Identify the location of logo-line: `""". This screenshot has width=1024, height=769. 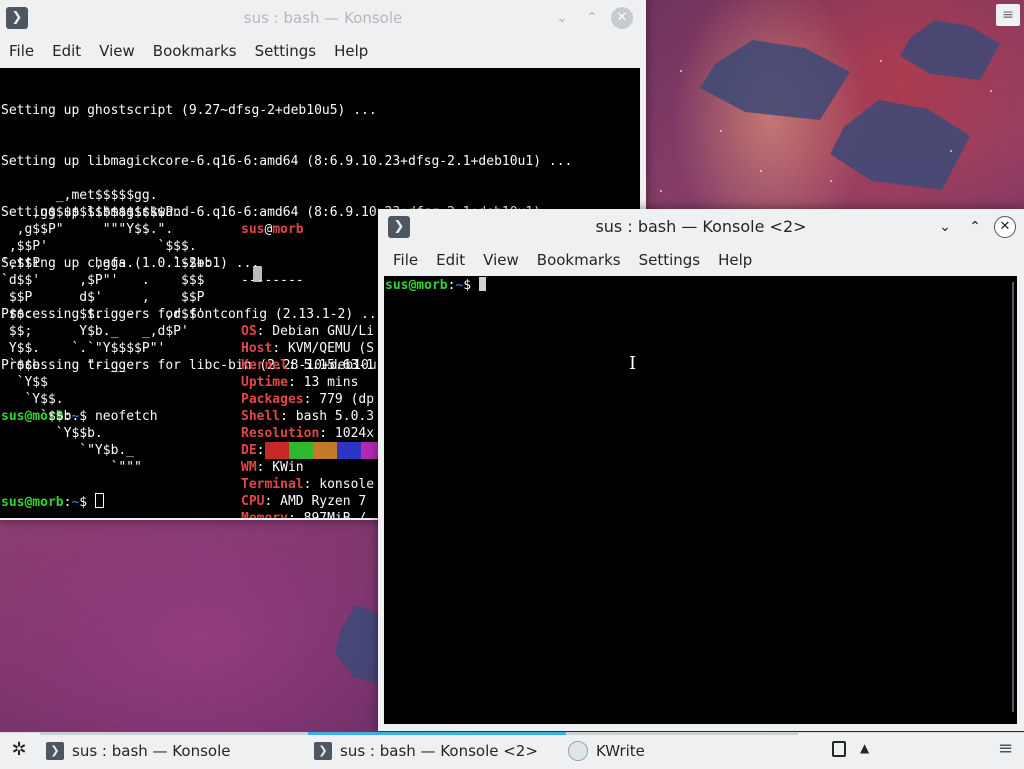
(71, 467).